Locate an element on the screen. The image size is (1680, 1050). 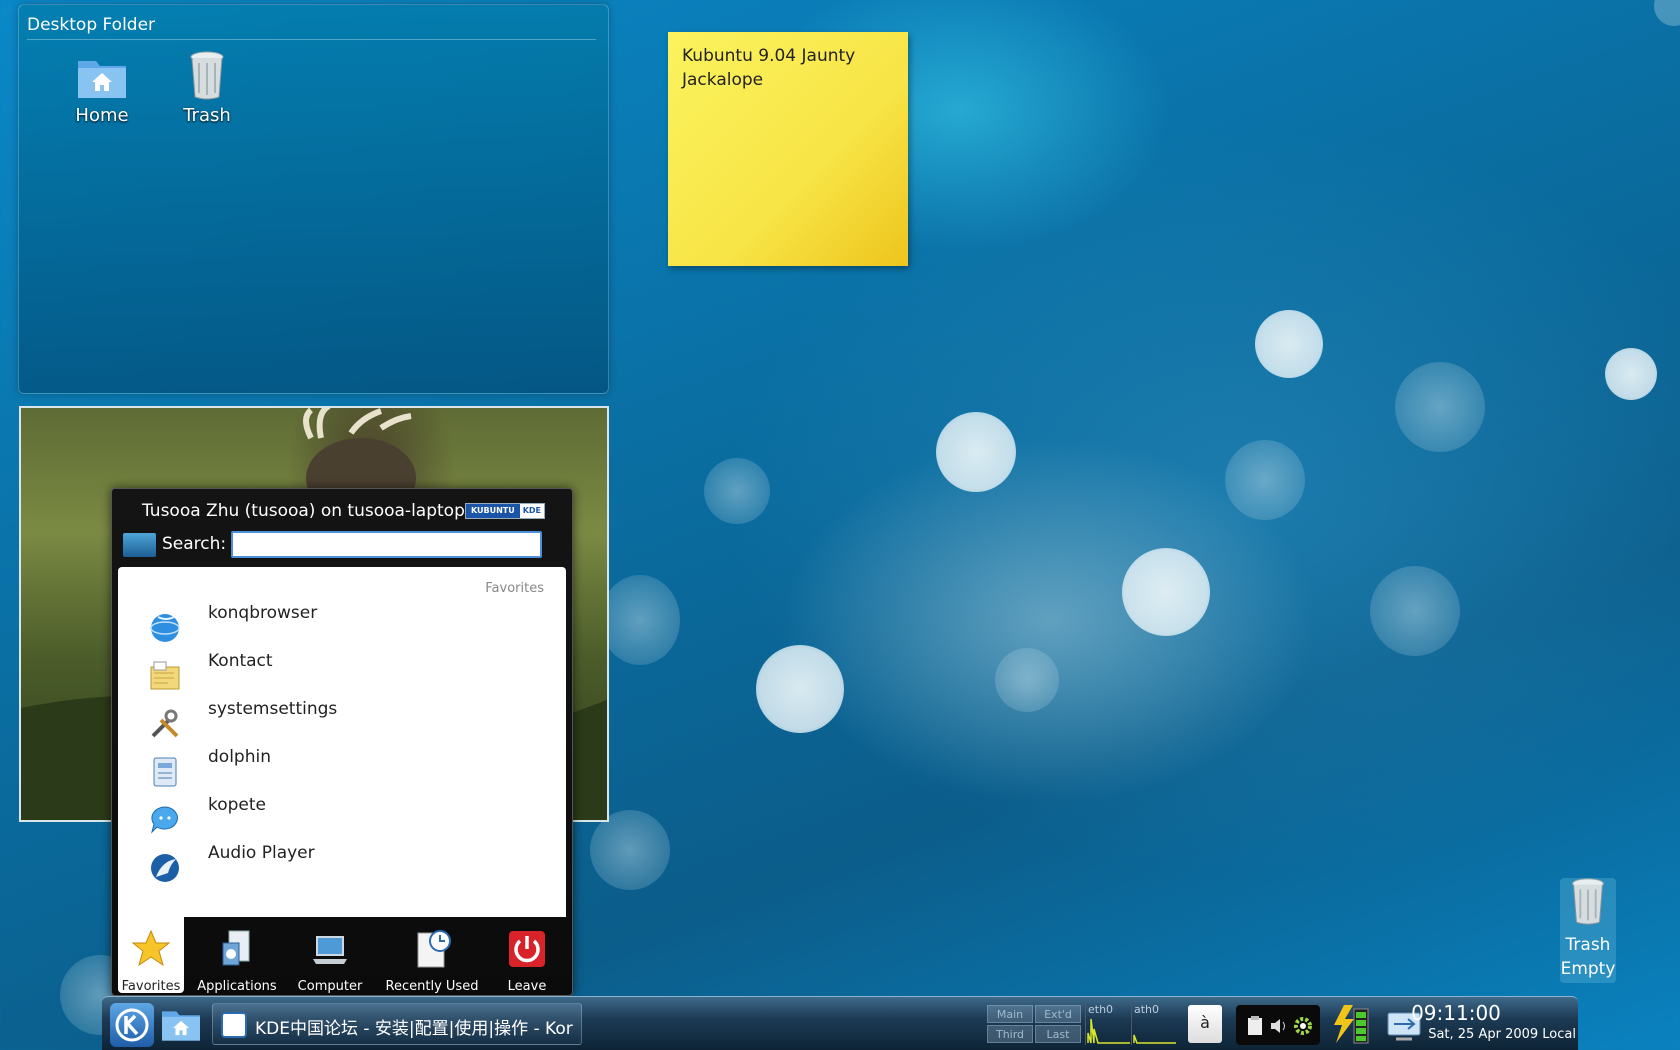
logo-text: KUBUNTU is located at coordinates (493, 511).